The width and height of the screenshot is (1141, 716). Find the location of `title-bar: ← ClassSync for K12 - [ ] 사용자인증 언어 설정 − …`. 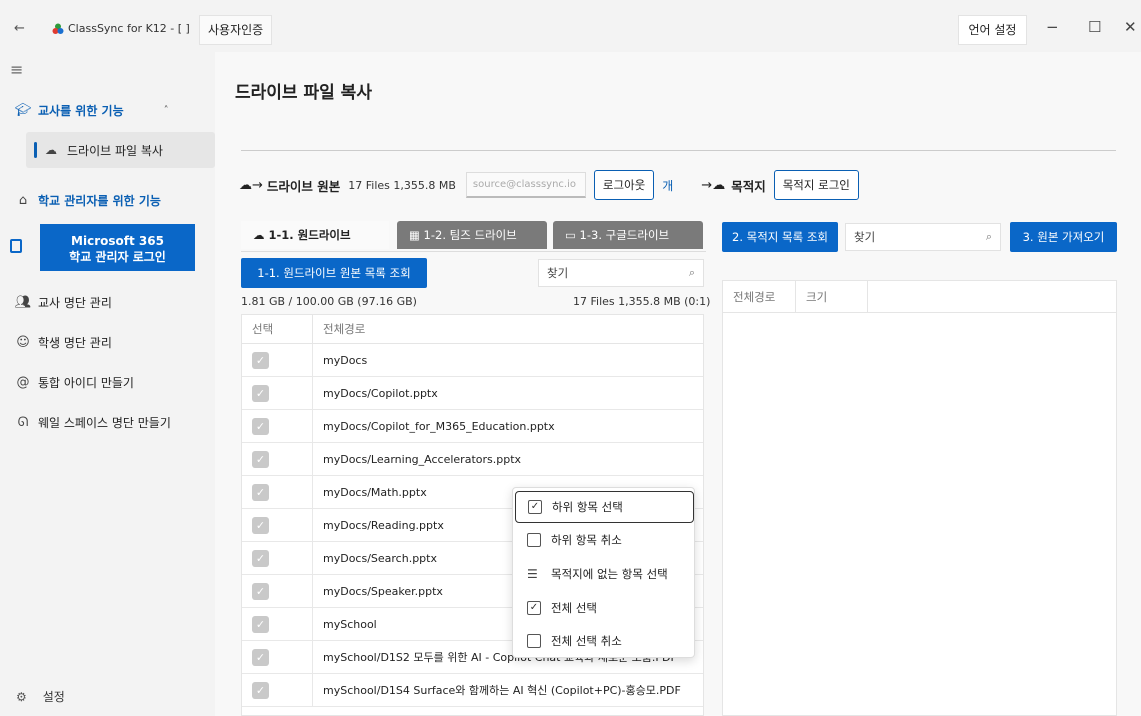

title-bar: ← ClassSync for K12 - [ ] 사용자인증 언어 설정 − … is located at coordinates (570, 26).